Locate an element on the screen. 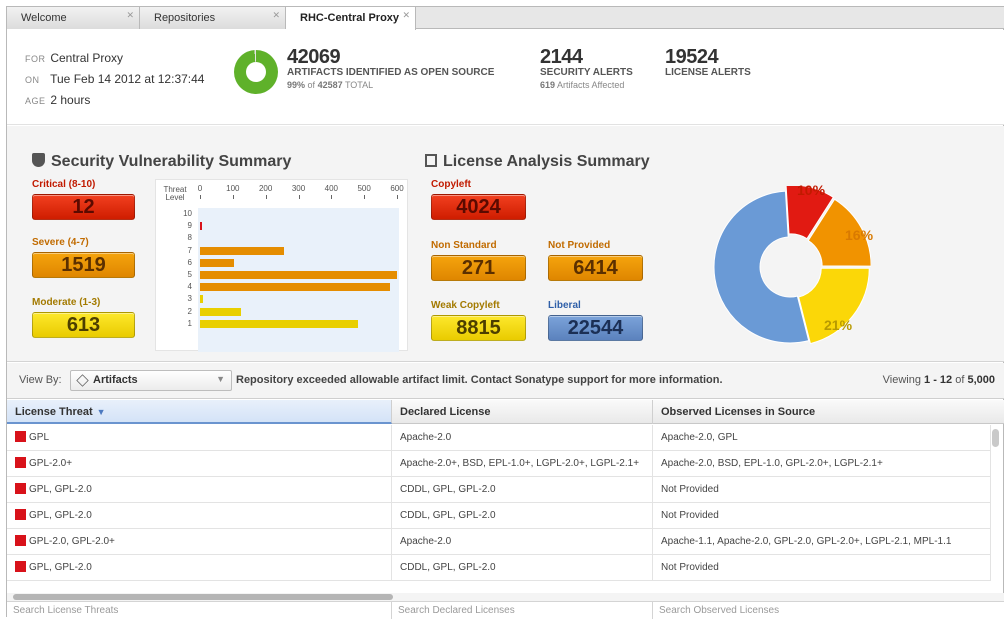 Image resolution: width=1004 pixels, height=619 pixels. search-license-threats-input: Search License Threats is located at coordinates (199, 610).